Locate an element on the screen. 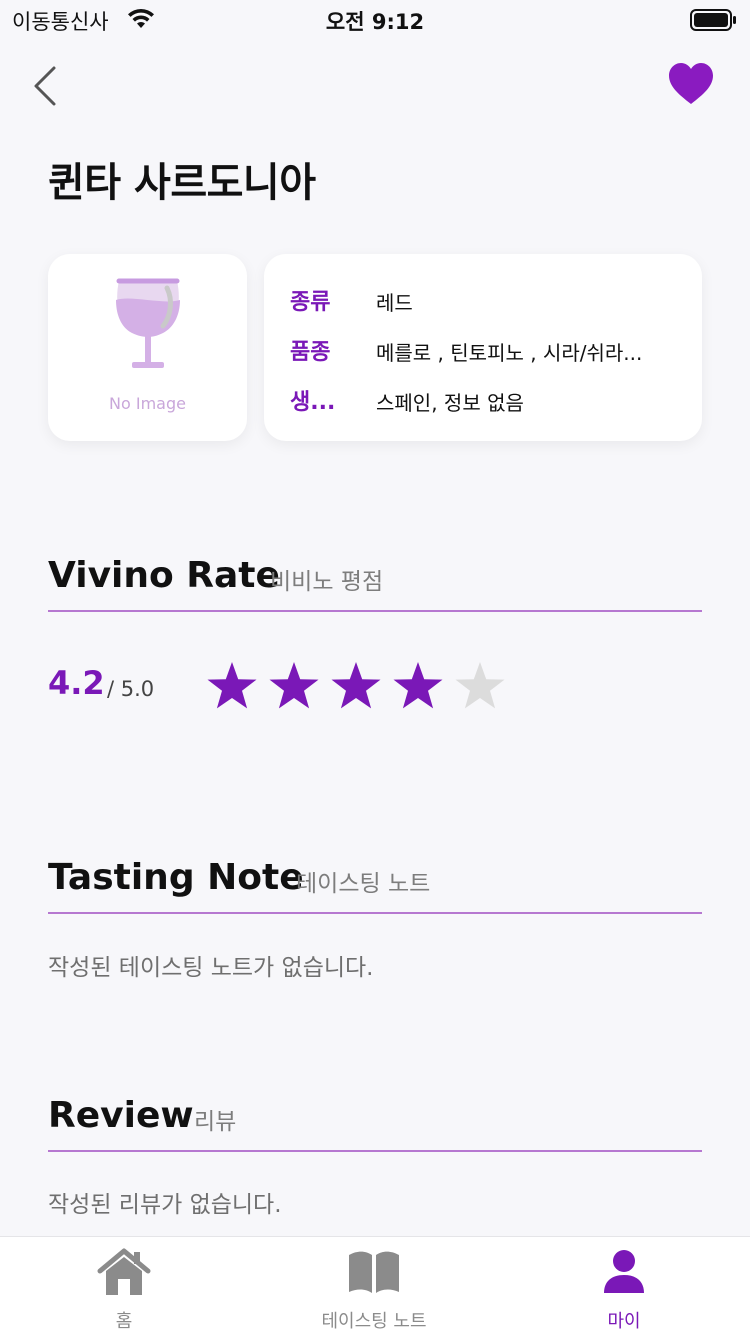 The width and height of the screenshot is (750, 1335). review-empty-text: 작성된 리뷰가 없습니다. is located at coordinates (165, 1205).